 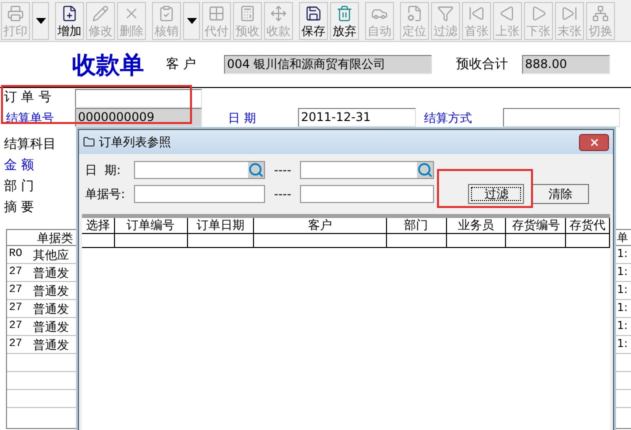 I want to click on table-cell-text: 其他应, so click(x=51, y=255).